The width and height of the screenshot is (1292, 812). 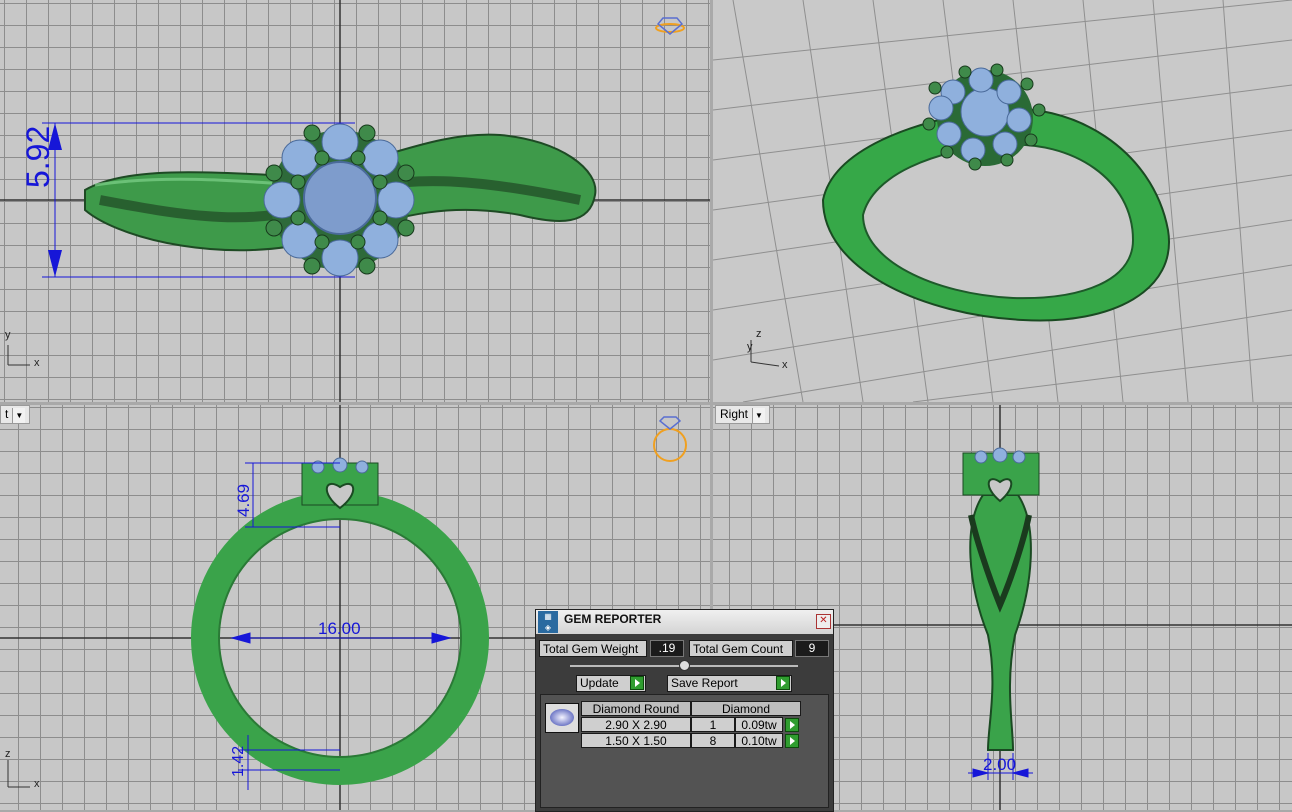 I want to click on persp-axis-y: y, so click(x=750, y=347).